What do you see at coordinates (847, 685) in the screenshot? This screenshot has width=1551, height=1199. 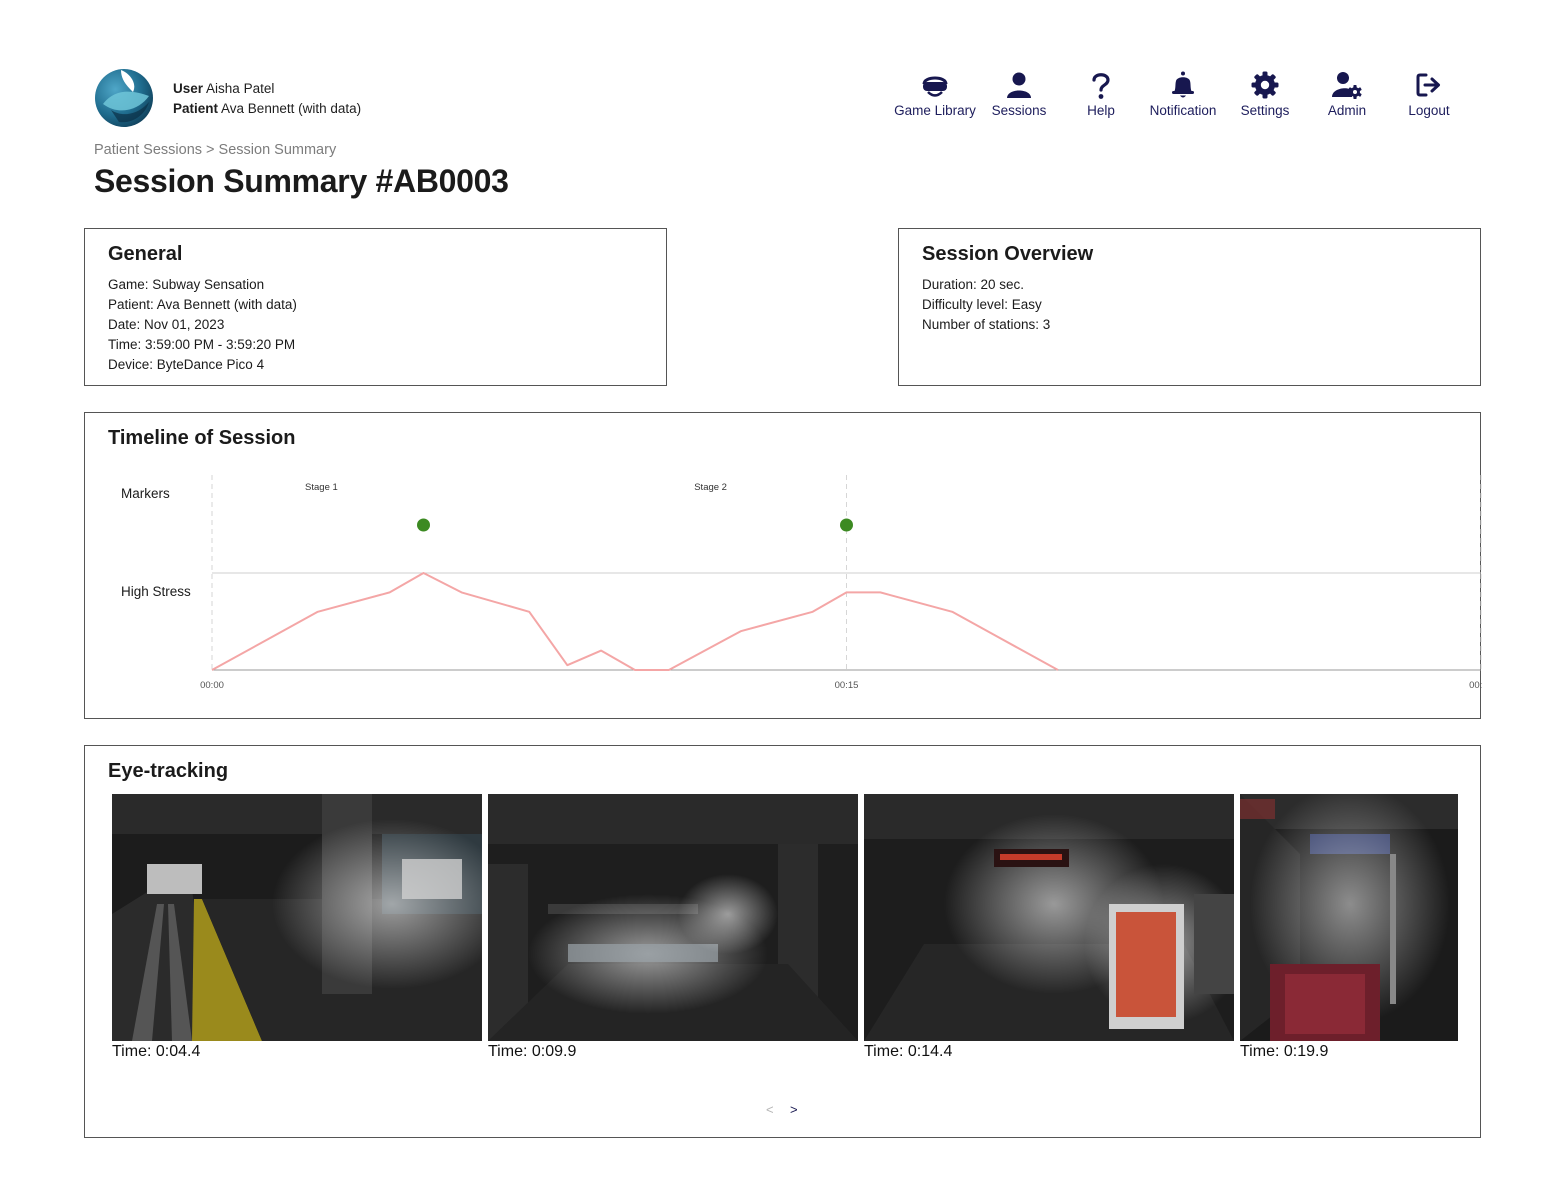 I see `timeline-tick-label: 00:15` at bounding box center [847, 685].